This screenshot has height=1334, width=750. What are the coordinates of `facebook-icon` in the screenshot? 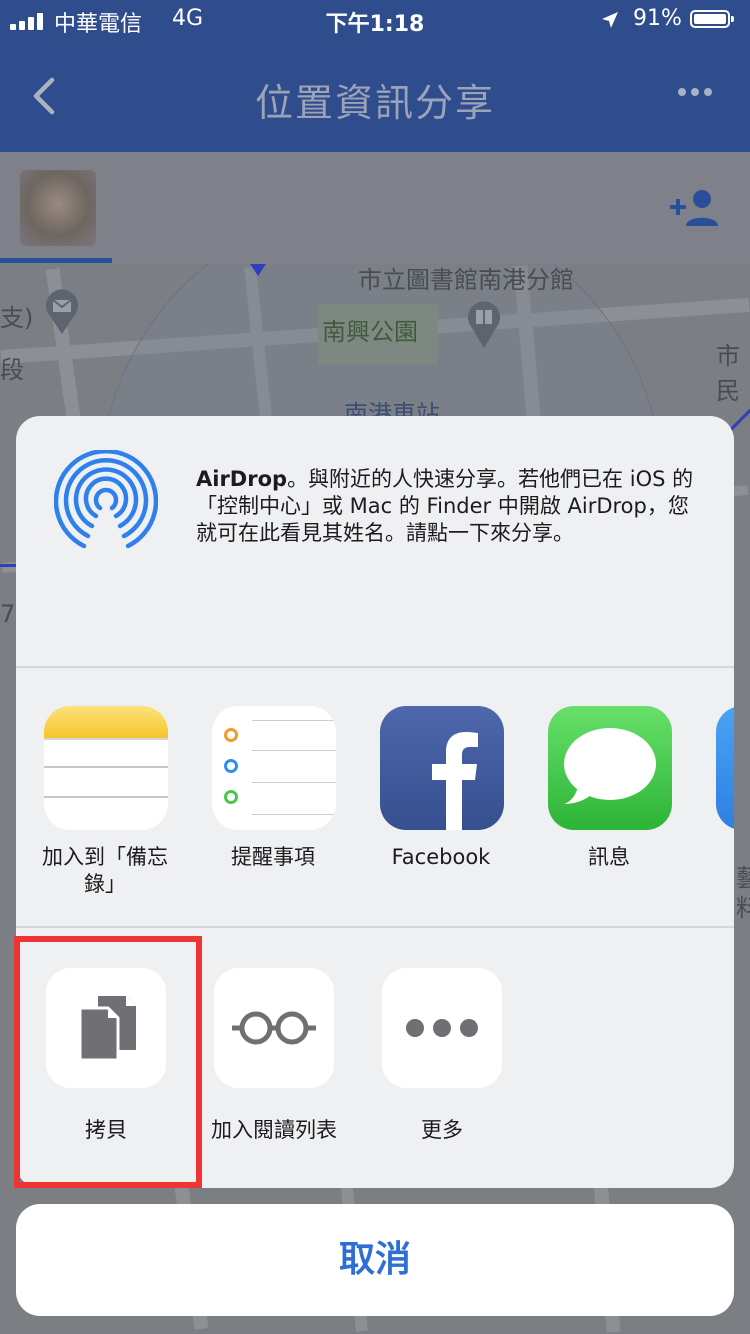 It's located at (442, 768).